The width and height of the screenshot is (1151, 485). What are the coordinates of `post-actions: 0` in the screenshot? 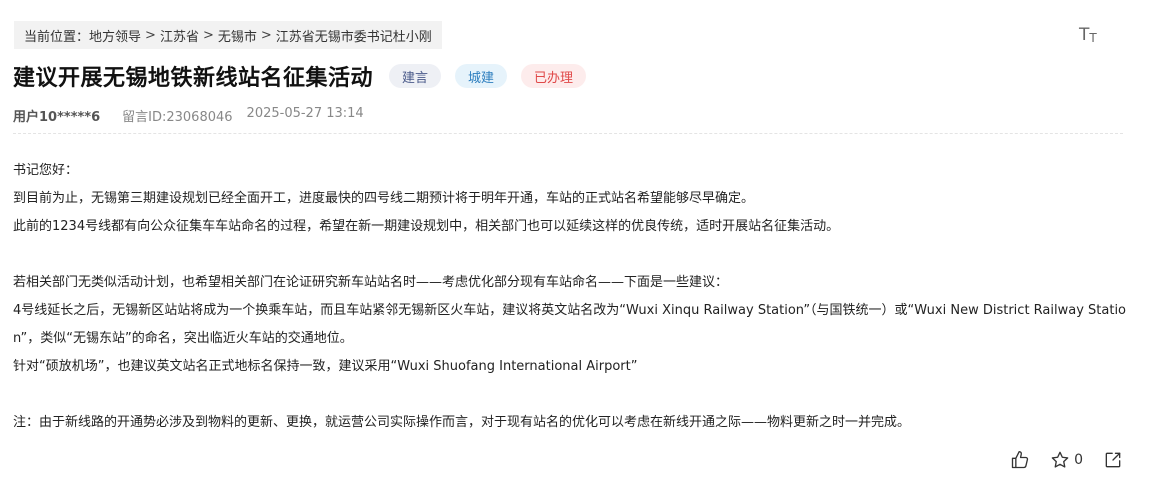 It's located at (1066, 460).